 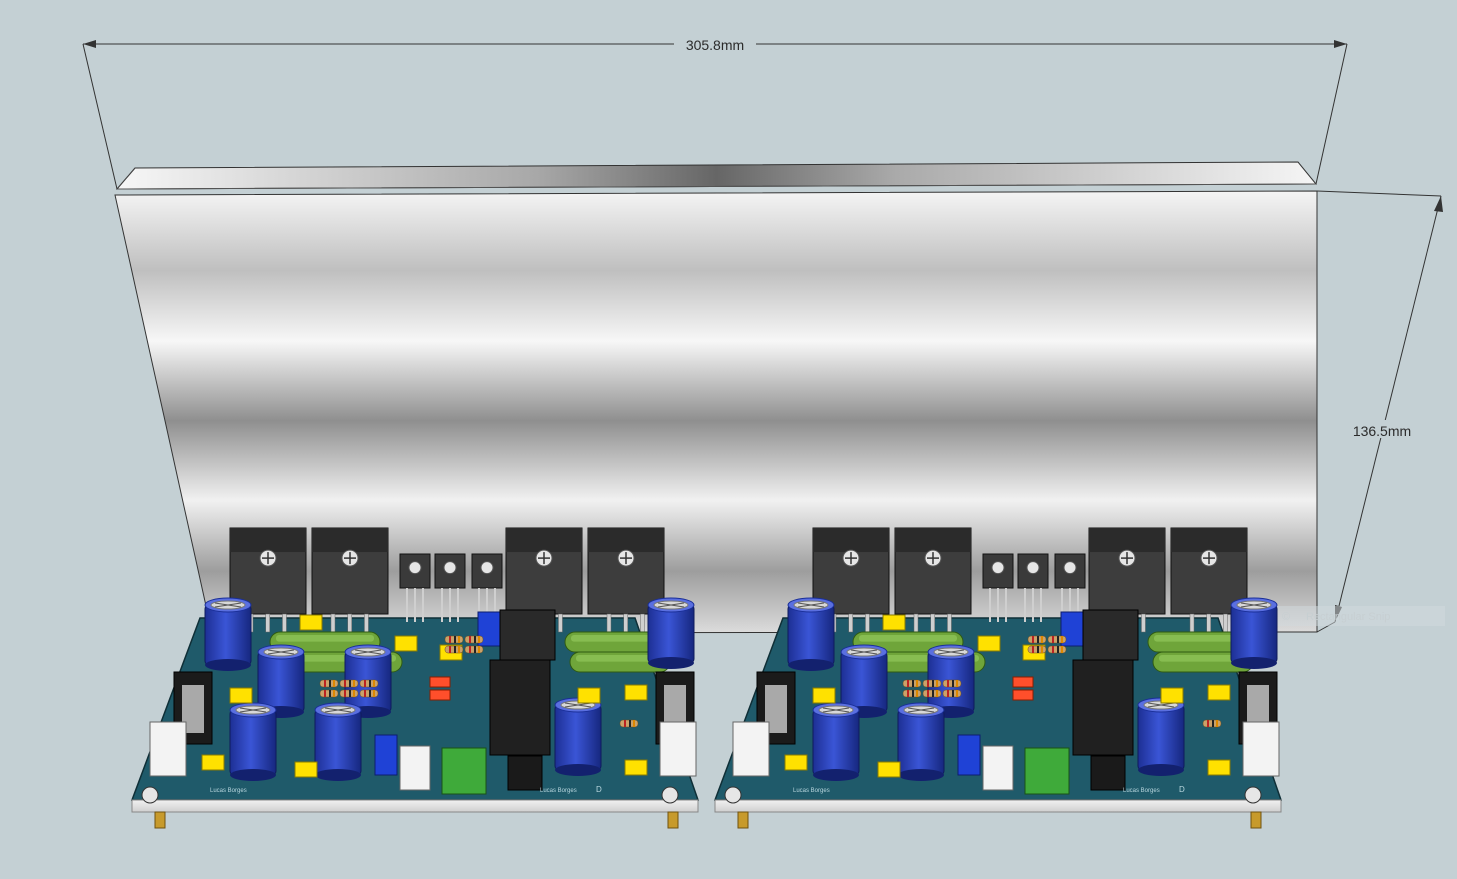 I want to click on height-label: 136.5mm, so click(x=1382, y=431).